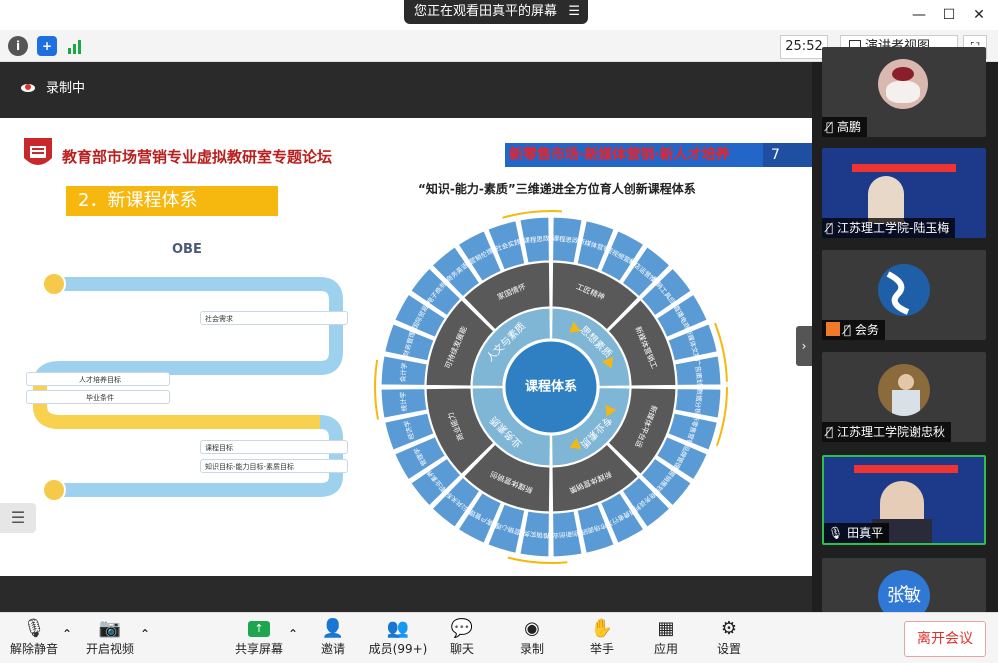 This screenshot has height=663, width=998. Describe the element at coordinates (259, 629) in the screenshot. I see `share-screen-icon: ↑` at that location.